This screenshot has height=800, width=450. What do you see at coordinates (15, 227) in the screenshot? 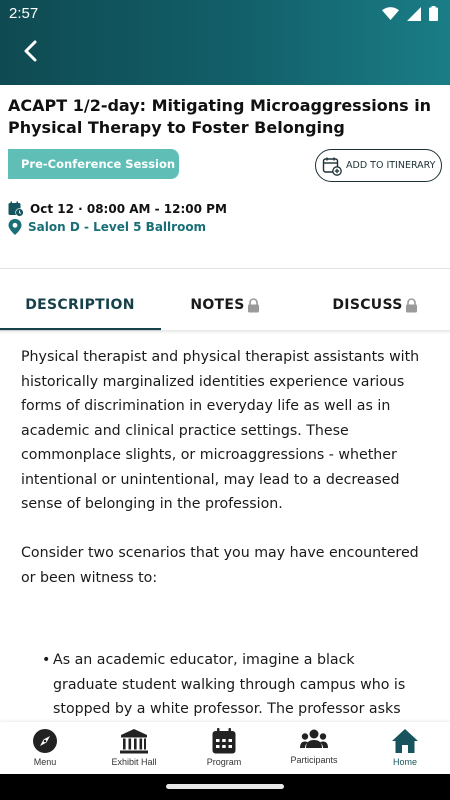
I see `location-pin-icon` at bounding box center [15, 227].